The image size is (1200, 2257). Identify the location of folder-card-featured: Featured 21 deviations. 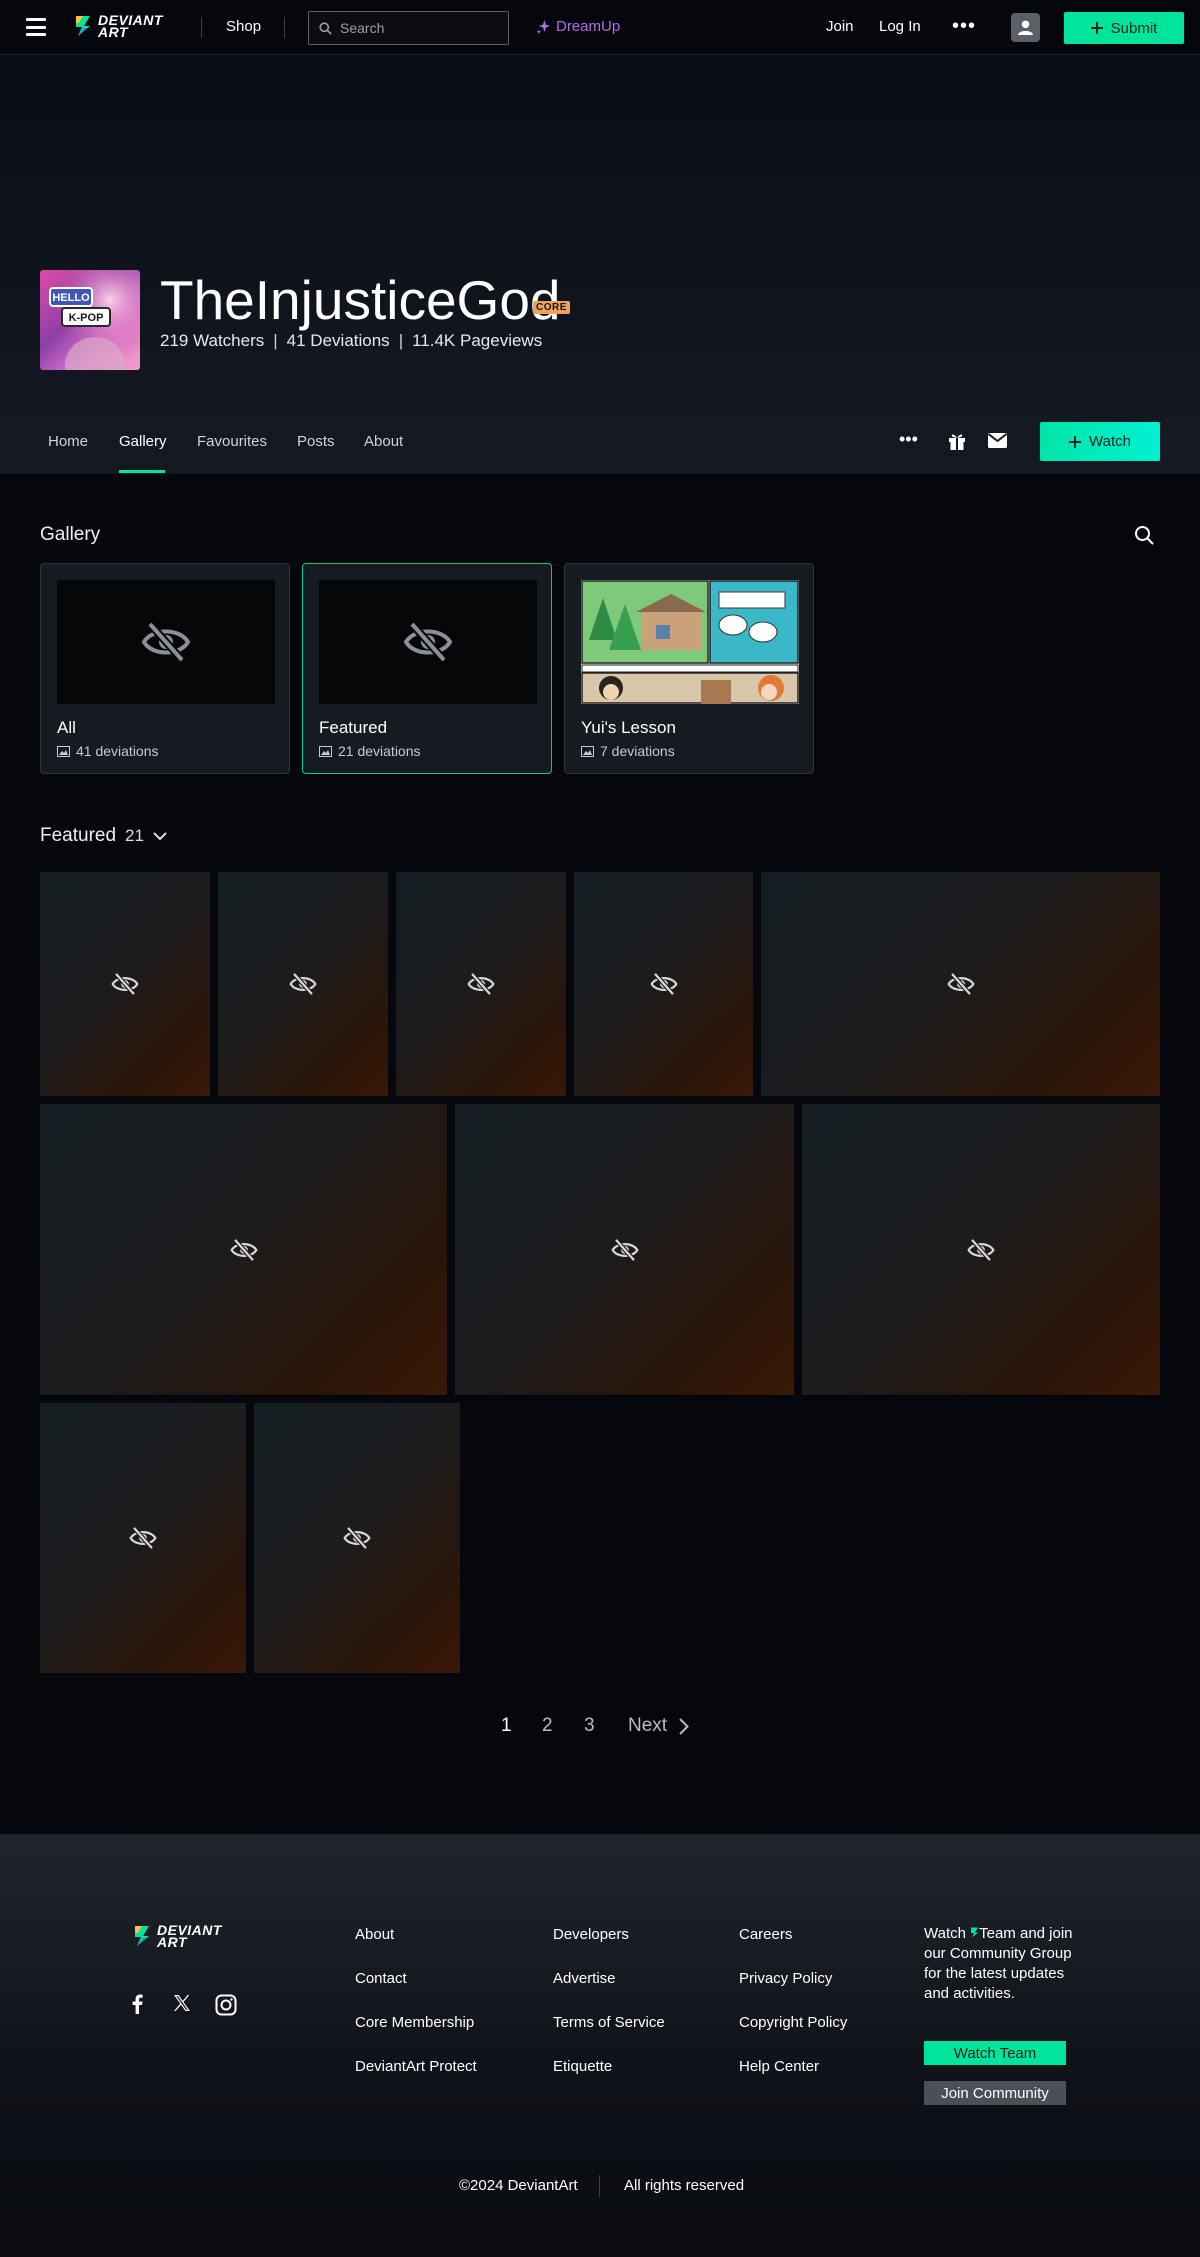
(427, 668).